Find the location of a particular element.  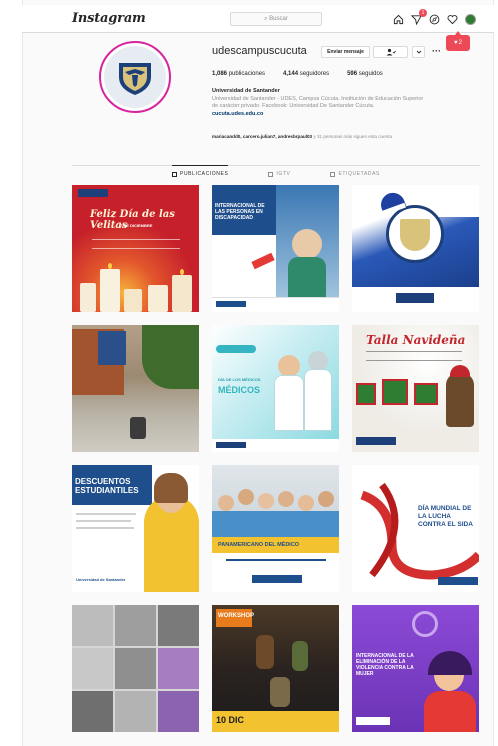

following-stat: 596 seguidos is located at coordinates (365, 74).